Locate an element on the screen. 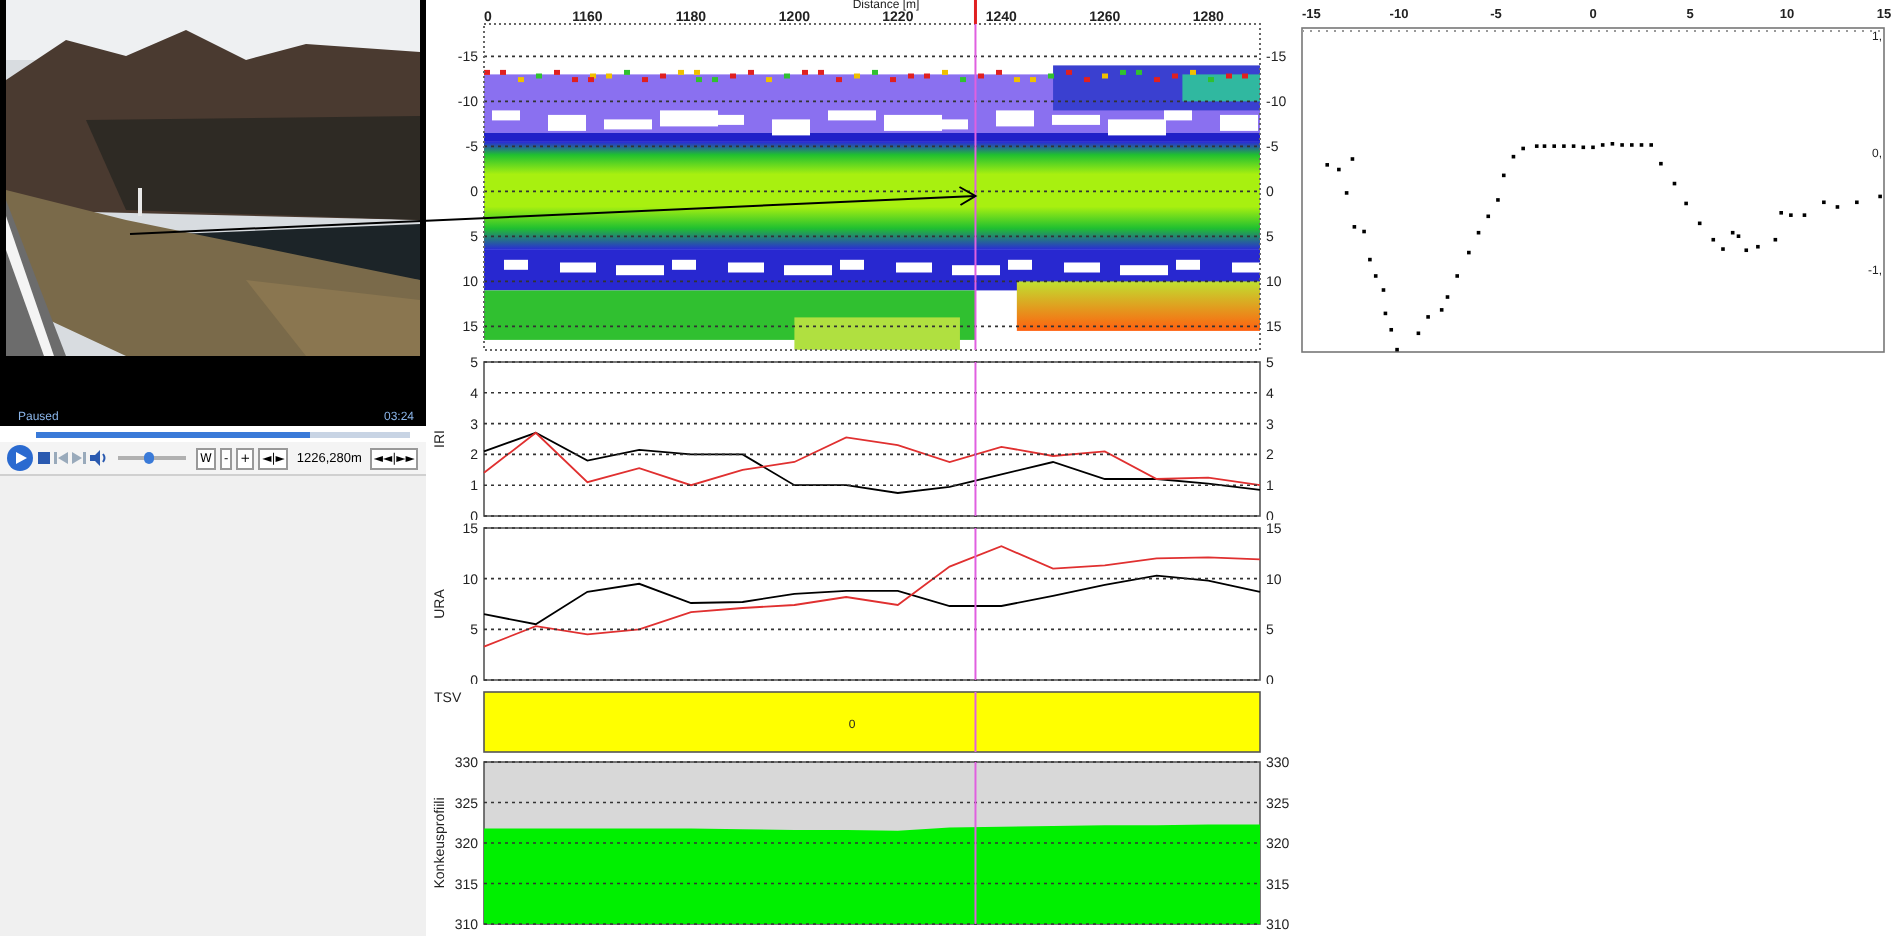 The image size is (1894, 936). play-button is located at coordinates (20, 458).